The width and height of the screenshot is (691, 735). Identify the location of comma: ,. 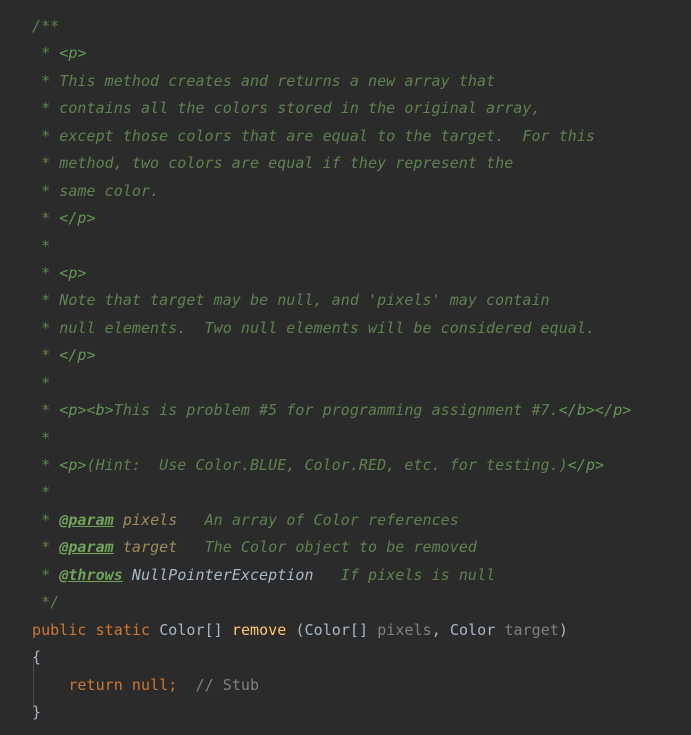
(440, 629).